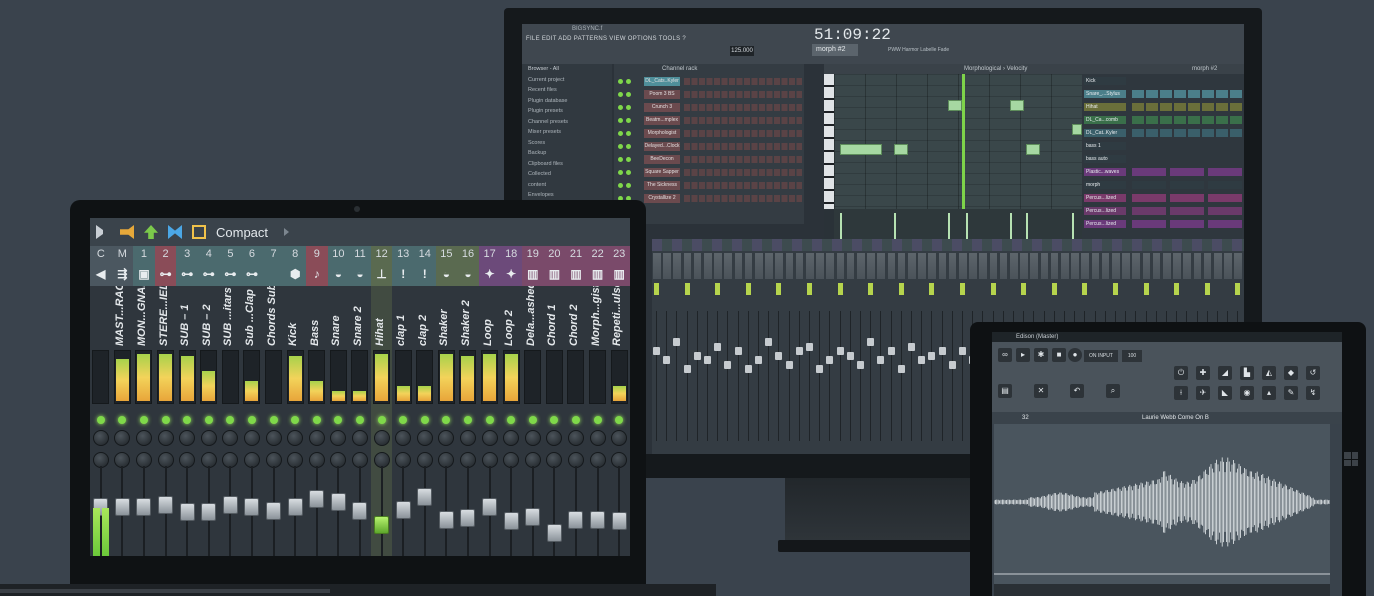 The image size is (1374, 596). What do you see at coordinates (252, 401) in the screenshot?
I see `mixer-track: 6 ⊶ Sub ...Clap` at bounding box center [252, 401].